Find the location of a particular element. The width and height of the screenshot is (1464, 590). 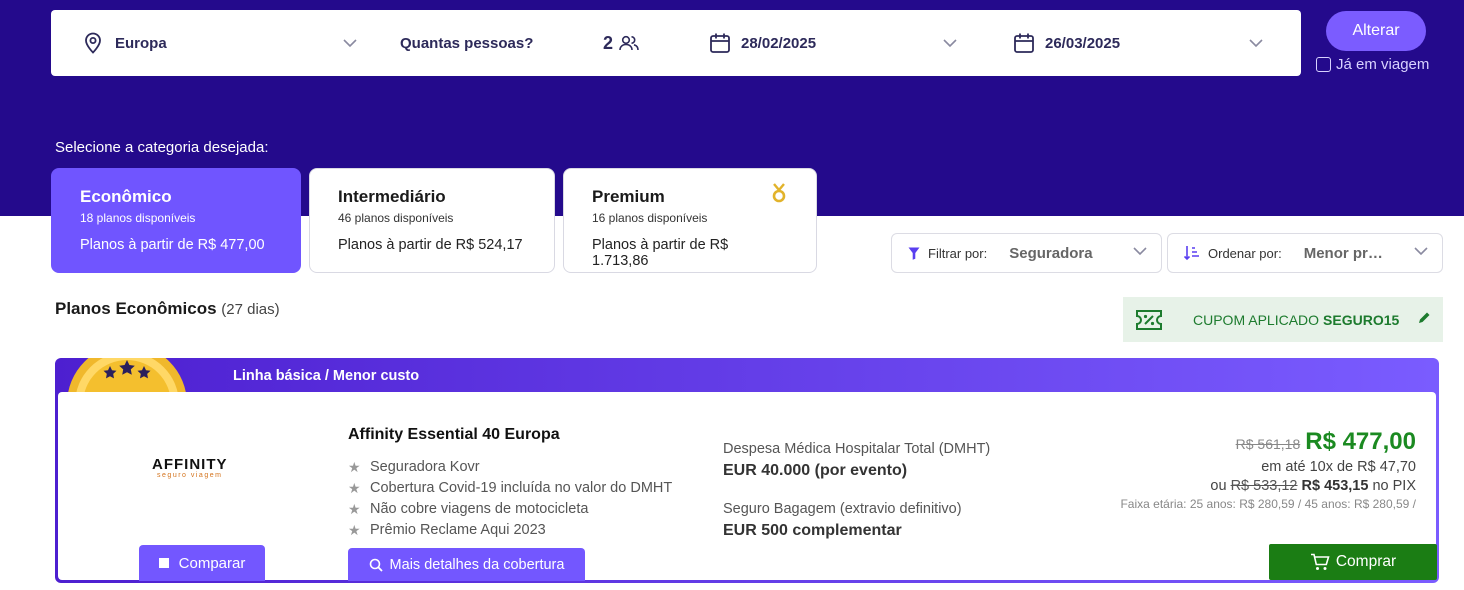

logo-main-text: AFFINITY is located at coordinates (190, 464).